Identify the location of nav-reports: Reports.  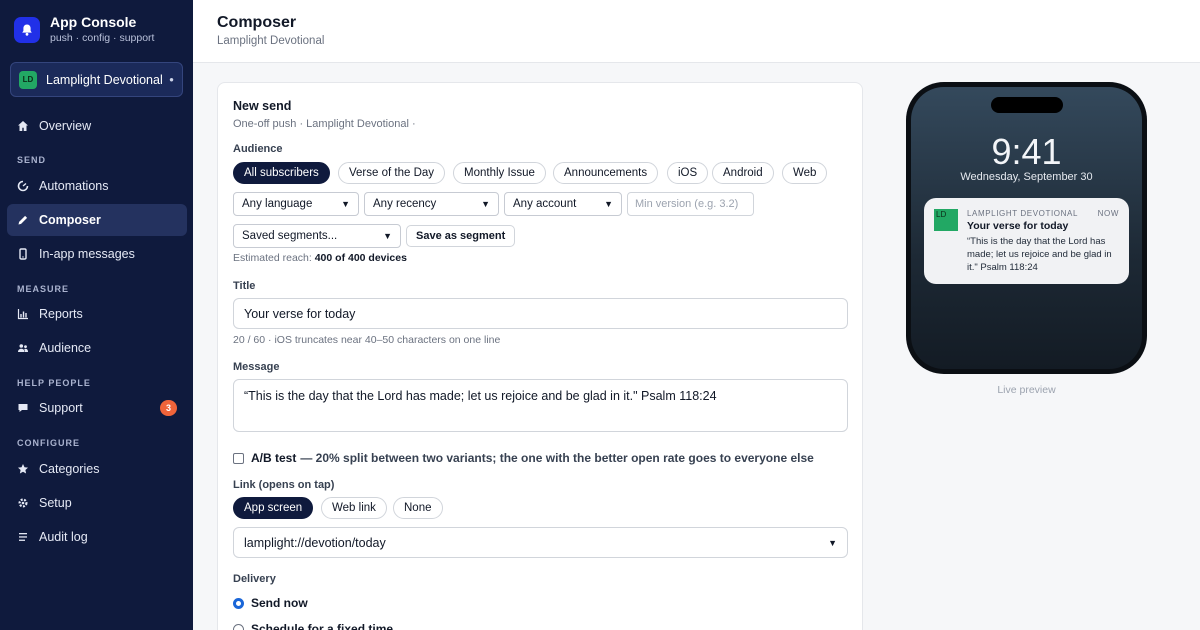
(97, 314).